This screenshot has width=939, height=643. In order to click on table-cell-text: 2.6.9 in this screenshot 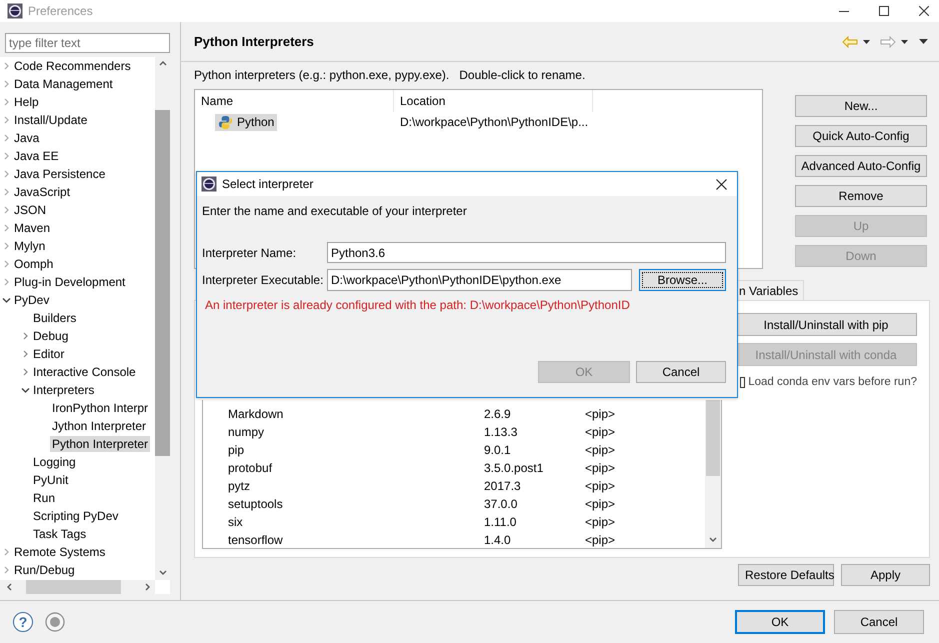, I will do `click(498, 414)`.